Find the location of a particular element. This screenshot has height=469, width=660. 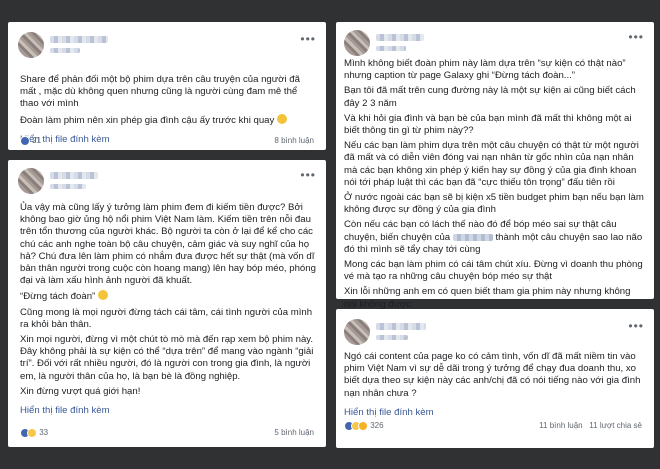

reaction-count: 326 is located at coordinates (376, 425).